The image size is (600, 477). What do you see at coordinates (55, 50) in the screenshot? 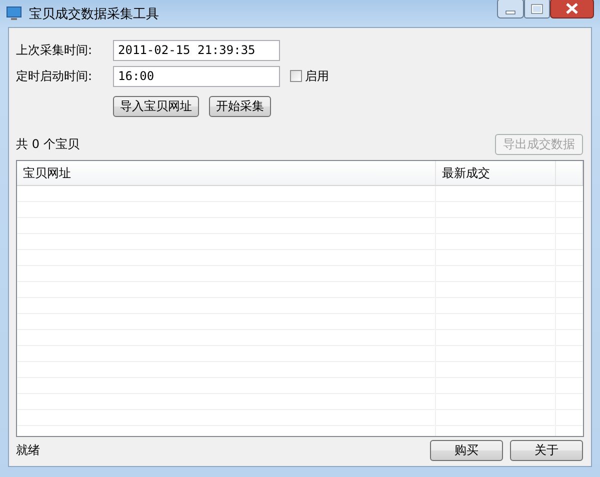
I see `field-label: 上次采集时间:` at bounding box center [55, 50].